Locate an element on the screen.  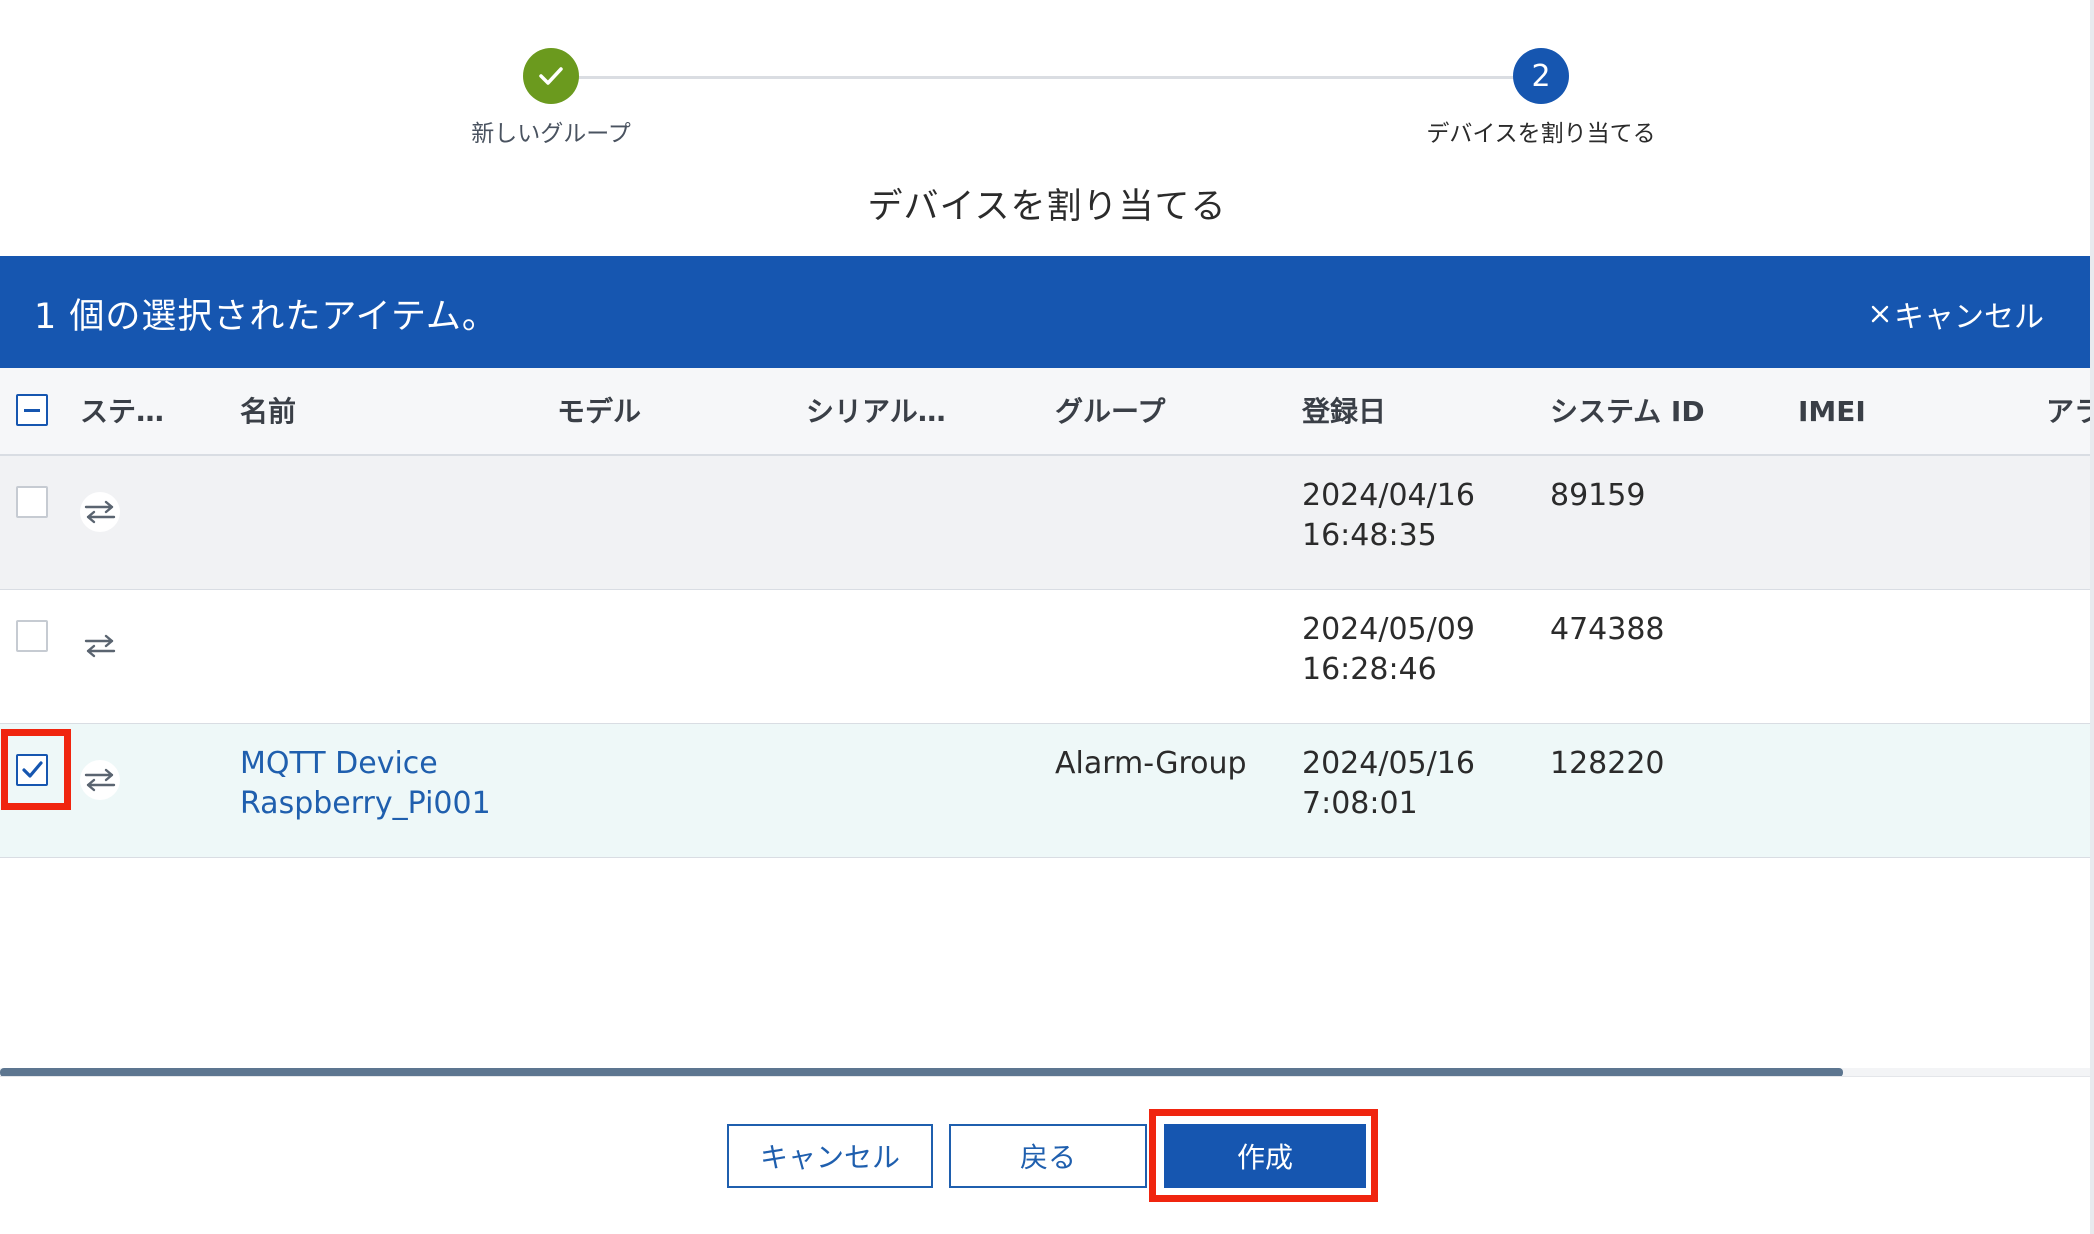
footer-divider is located at coordinates (1046, 1076).